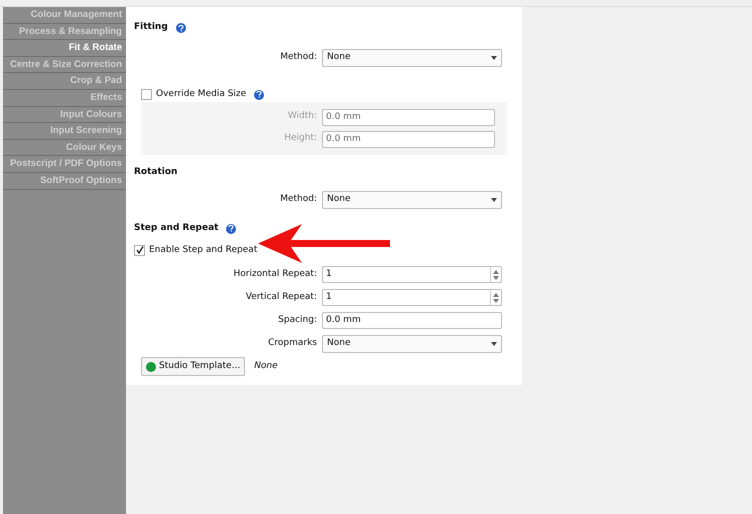 This screenshot has height=514, width=752. I want to click on template-value: None, so click(266, 366).